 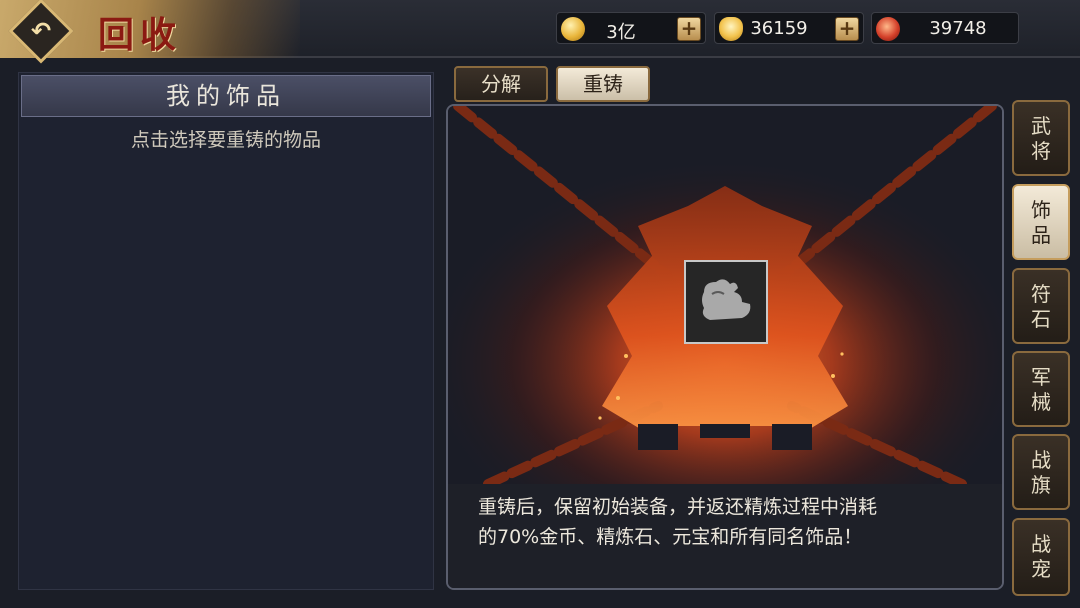 I want to click on ornament-icon, so click(x=726, y=302).